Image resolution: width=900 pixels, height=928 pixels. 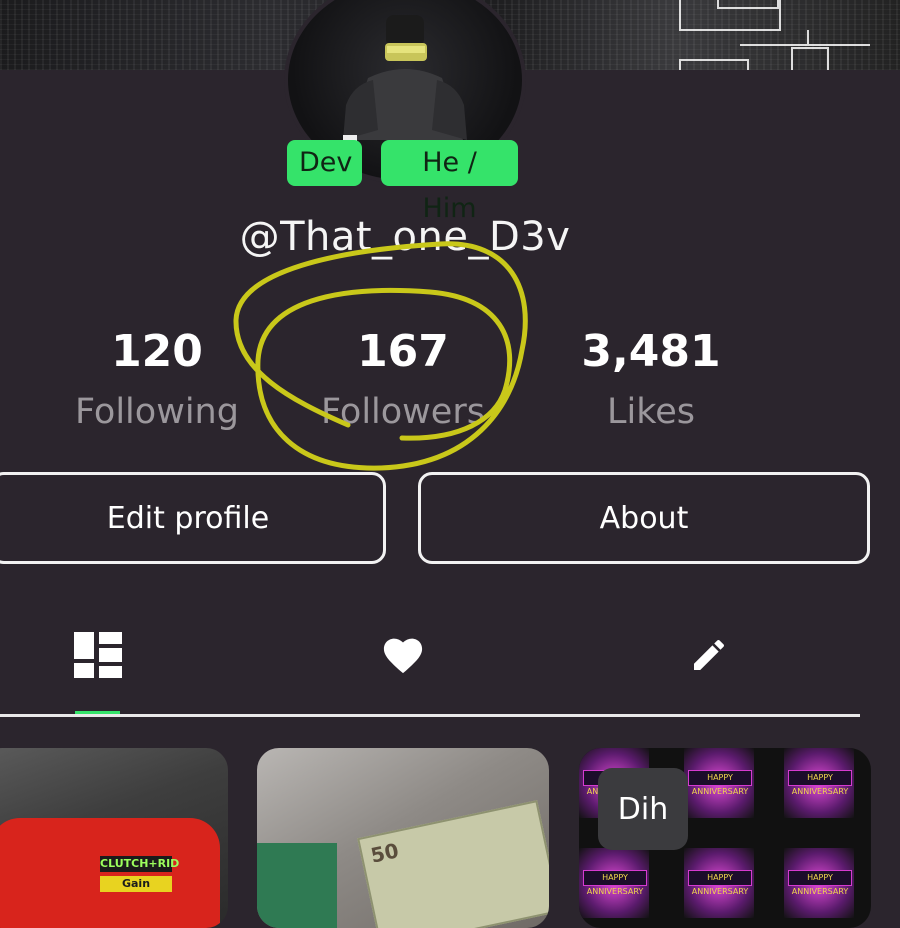 I want to click on stat-followers-label: Followers, so click(x=403, y=412).